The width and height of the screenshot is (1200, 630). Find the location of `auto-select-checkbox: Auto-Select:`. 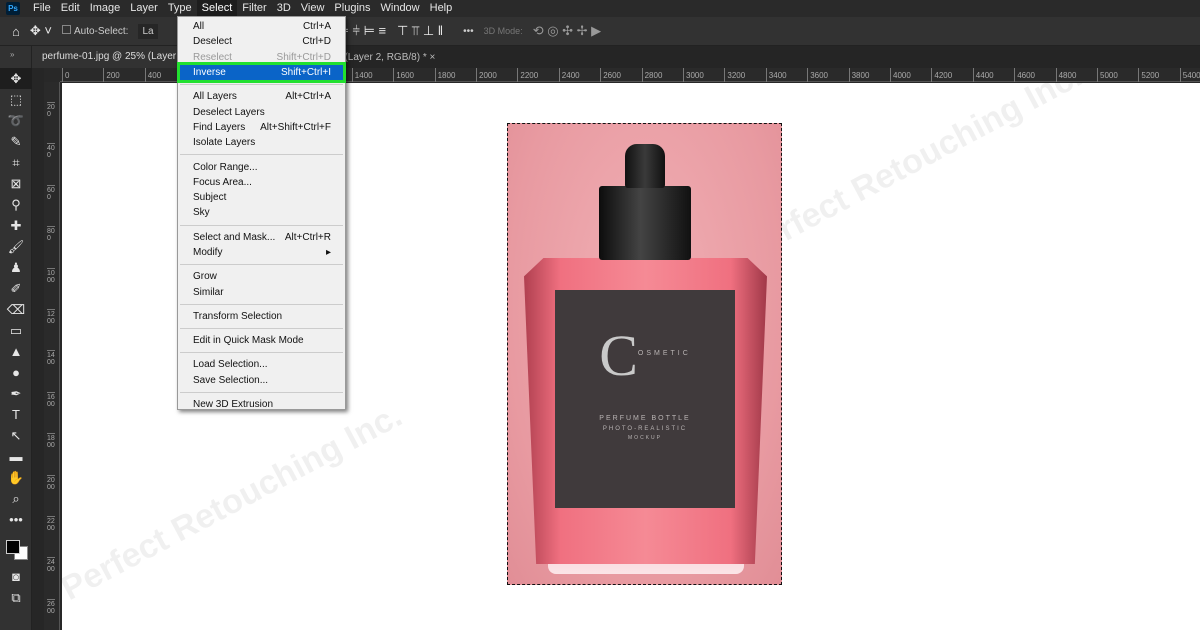

auto-select-checkbox: Auto-Select: is located at coordinates (95, 31).